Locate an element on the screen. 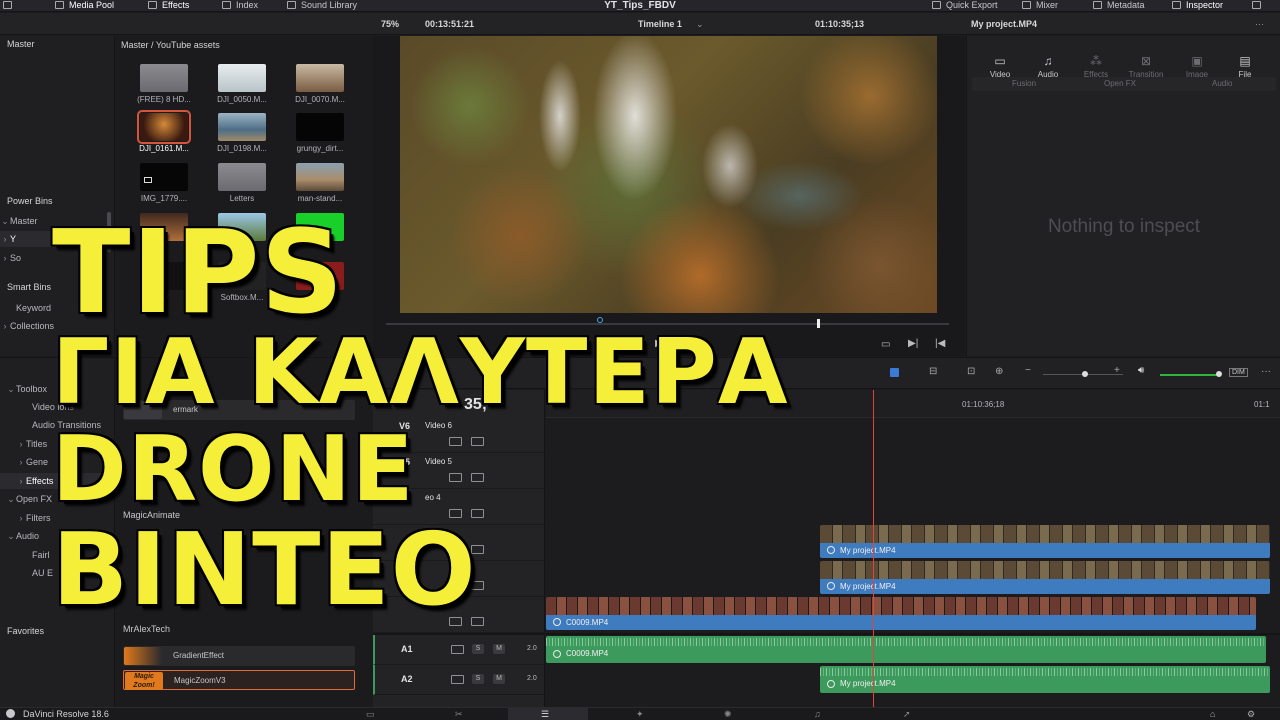  flag-icon is located at coordinates (894, 372).